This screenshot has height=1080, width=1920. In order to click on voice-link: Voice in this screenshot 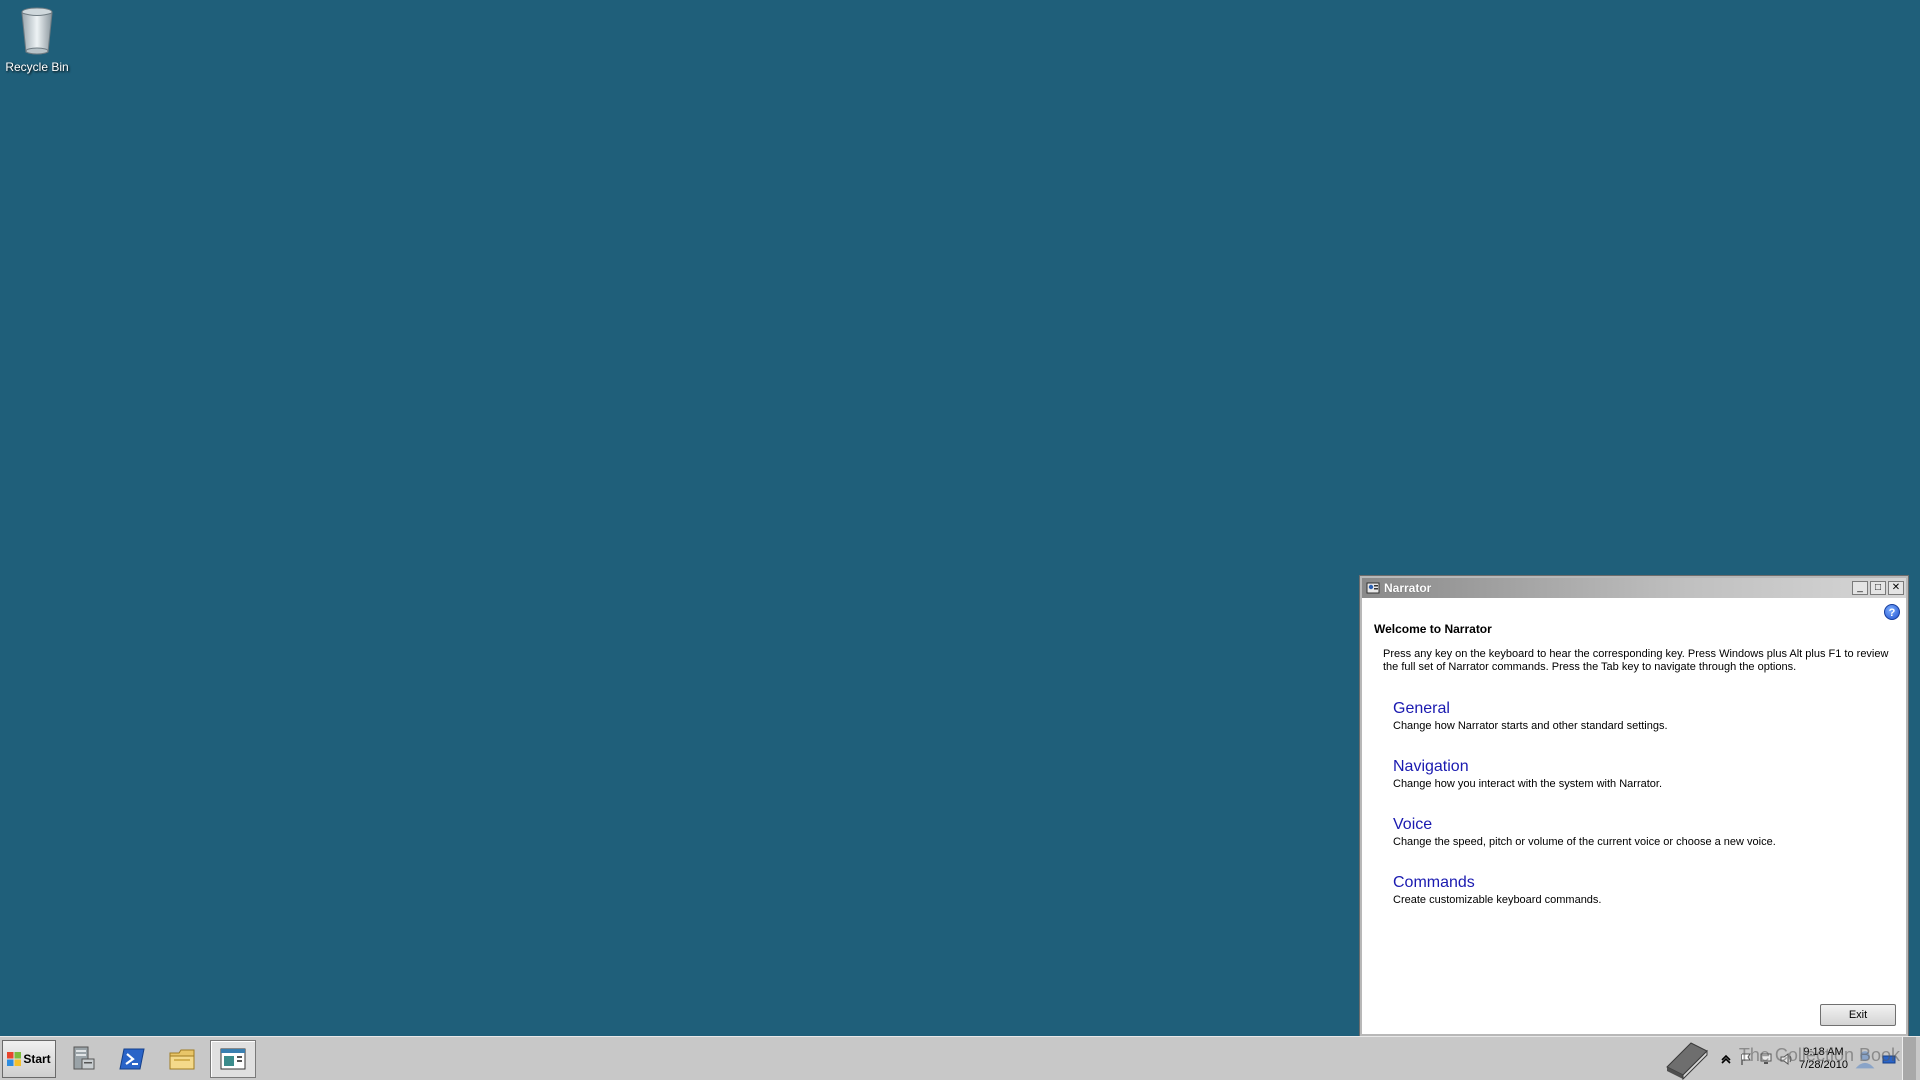, I will do `click(1643, 825)`.